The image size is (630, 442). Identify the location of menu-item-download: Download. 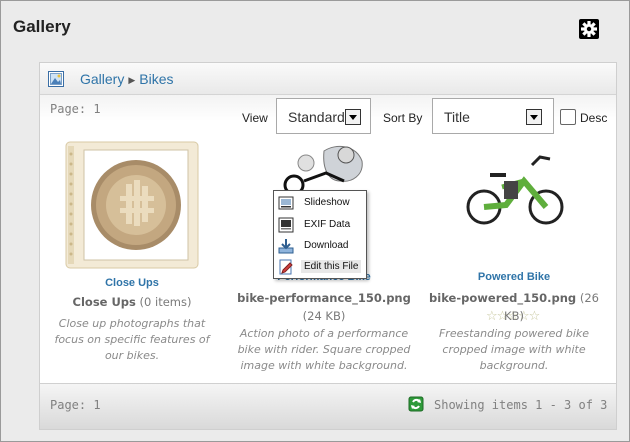
(320, 246).